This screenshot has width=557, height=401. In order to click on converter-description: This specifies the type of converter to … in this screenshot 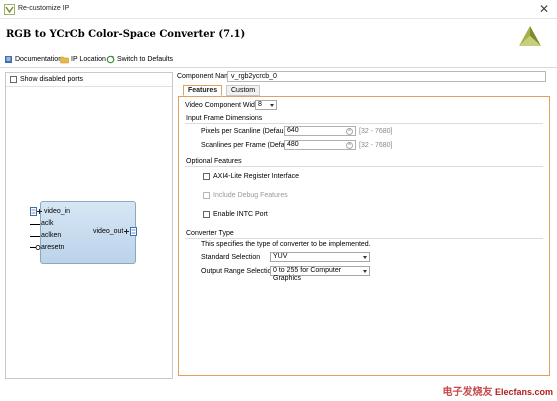, I will do `click(286, 244)`.